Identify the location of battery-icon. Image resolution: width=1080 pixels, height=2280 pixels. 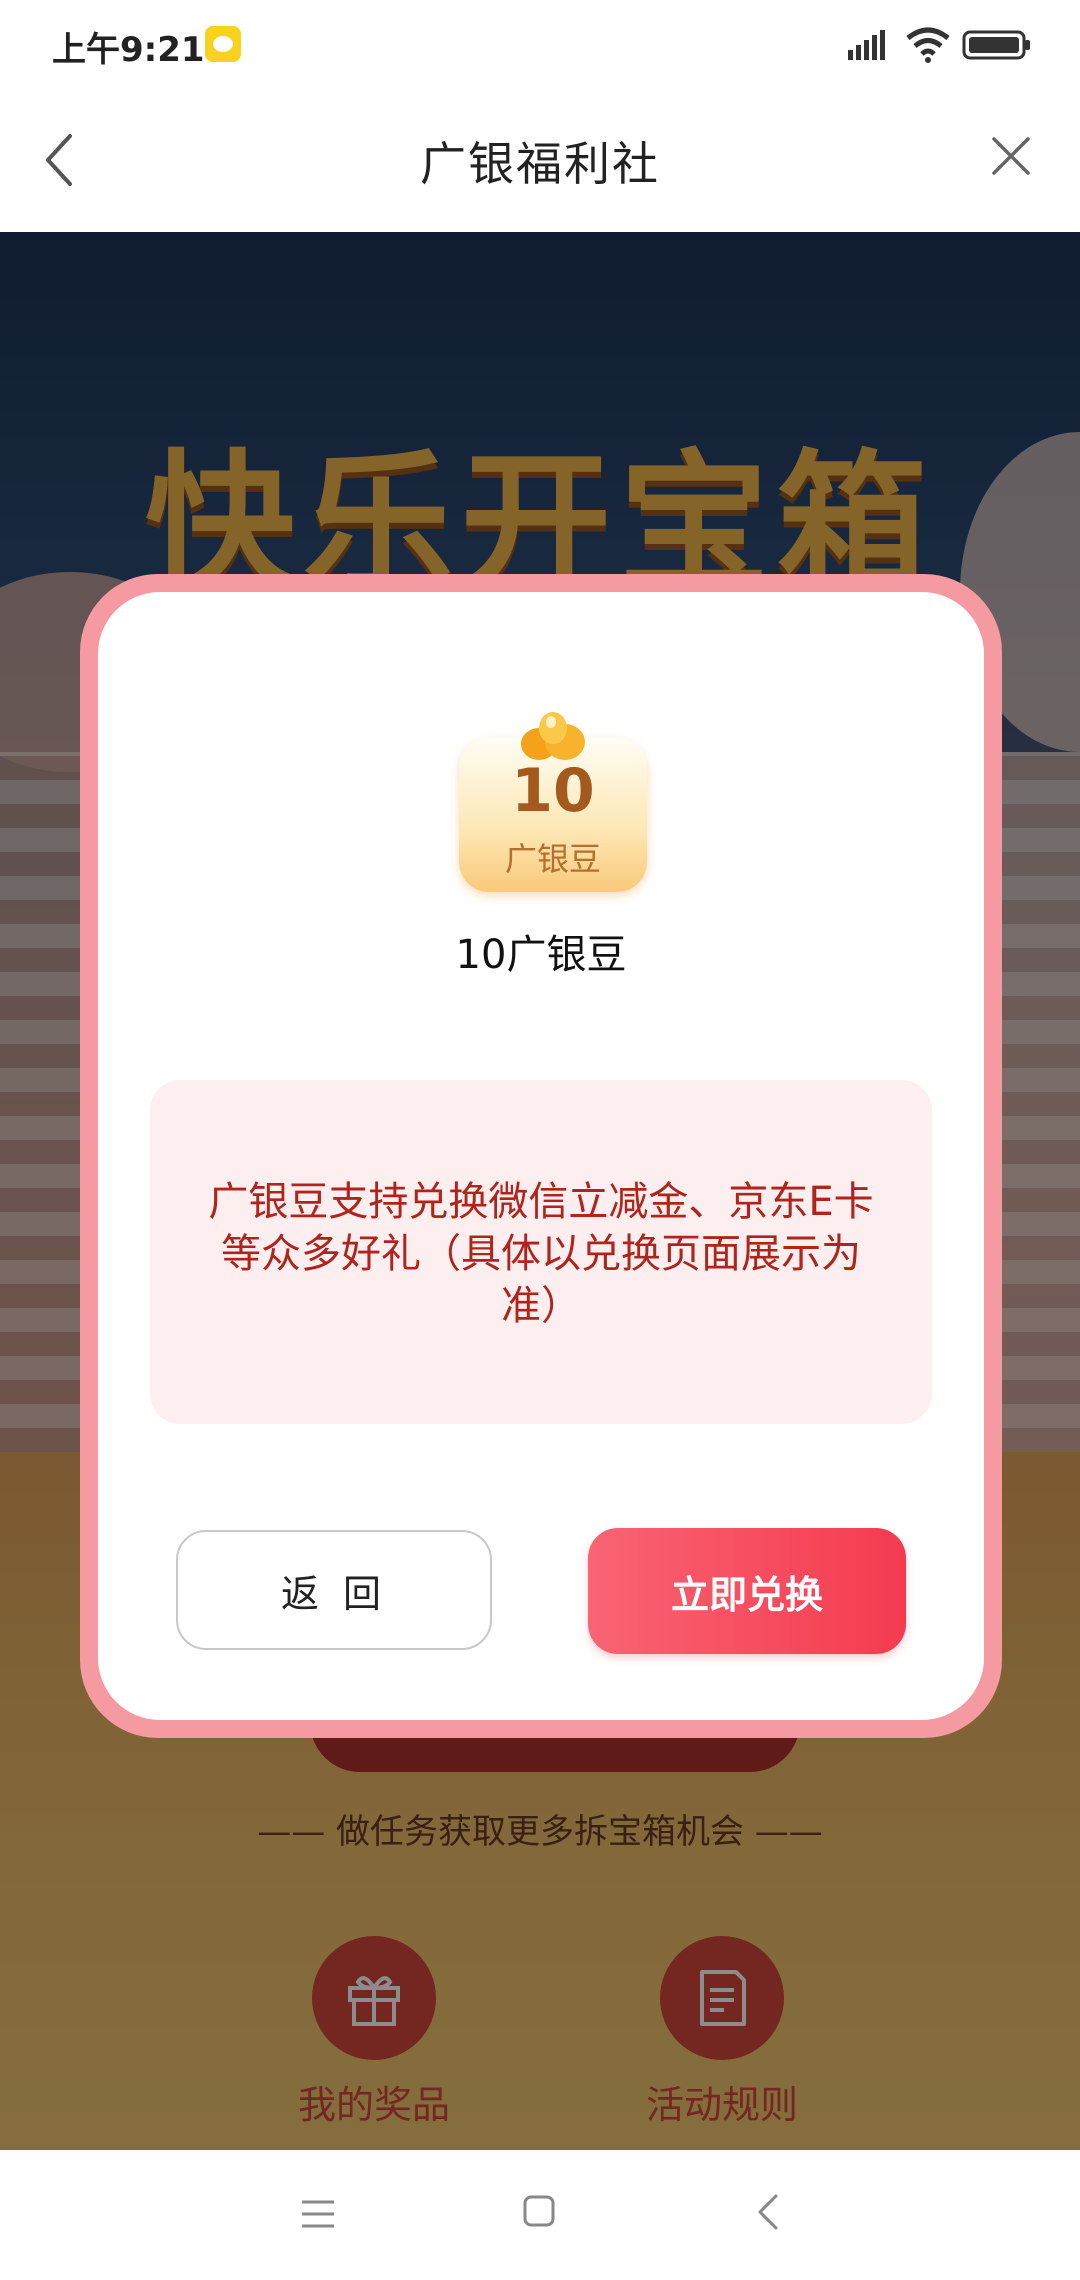
(996, 45).